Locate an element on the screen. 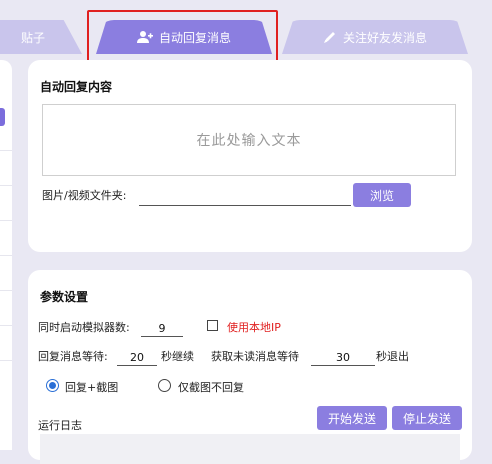 Image resolution: width=492 pixels, height=464 pixels. tab-follow-message: 关注好友发消息 is located at coordinates (375, 37).